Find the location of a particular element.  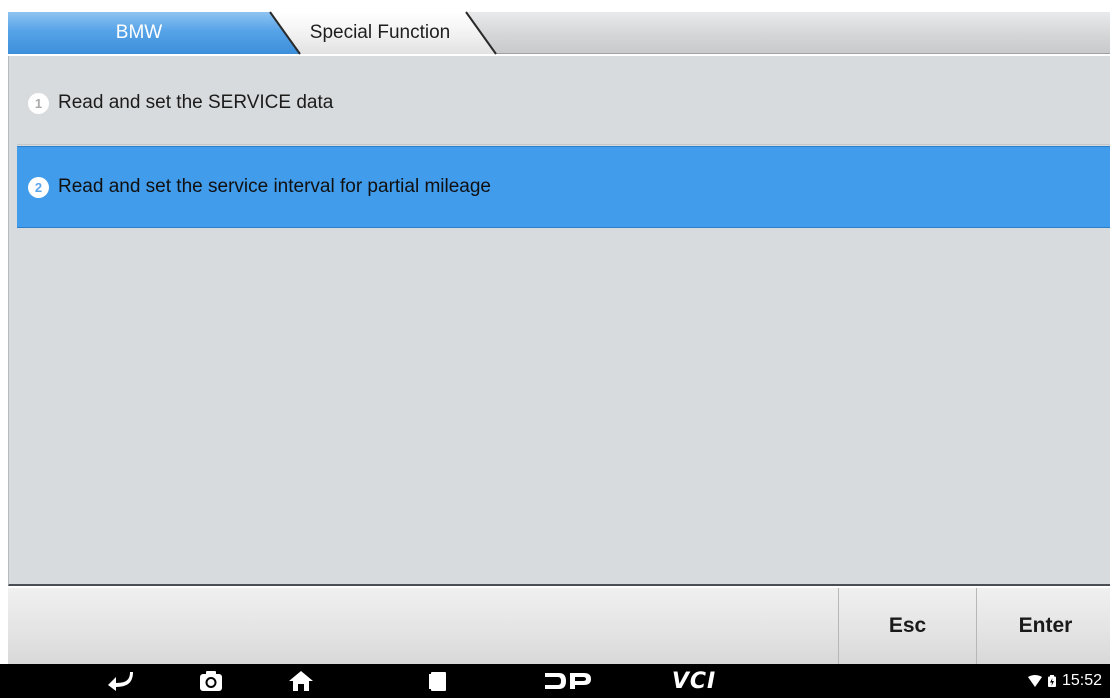

recent-apps-button is located at coordinates (438, 681).